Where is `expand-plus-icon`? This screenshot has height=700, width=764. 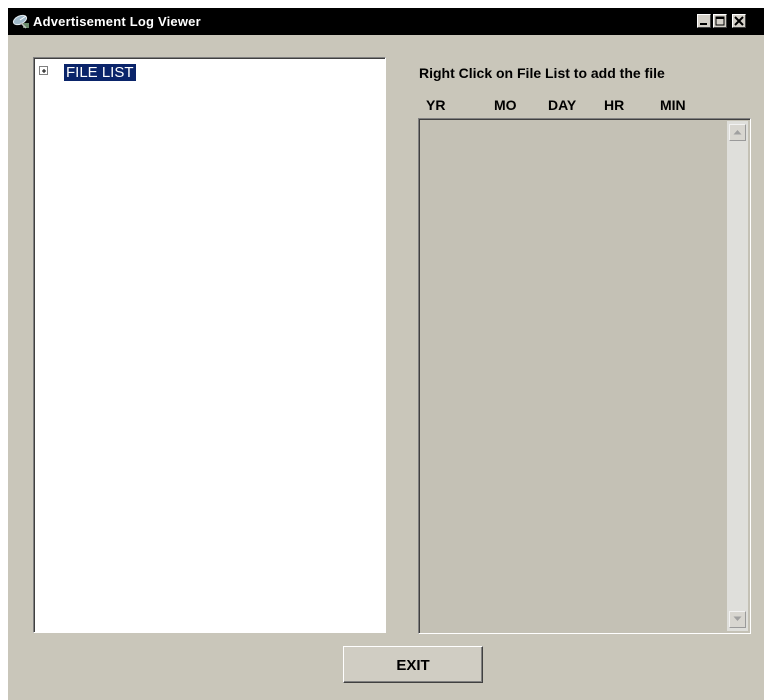 expand-plus-icon is located at coordinates (43, 70).